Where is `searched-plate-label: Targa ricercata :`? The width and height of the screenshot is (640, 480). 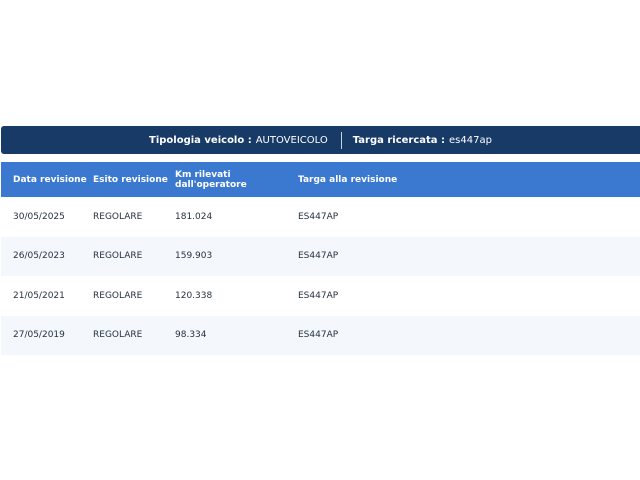
searched-plate-label: Targa ricercata : is located at coordinates (399, 140).